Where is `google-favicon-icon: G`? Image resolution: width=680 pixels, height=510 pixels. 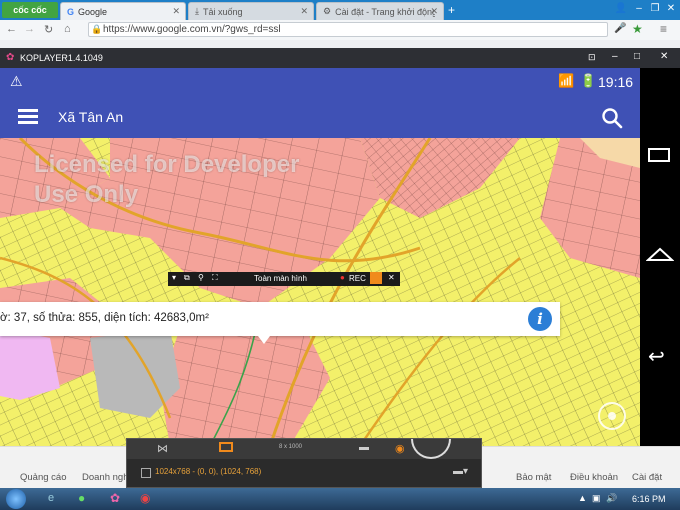
google-favicon-icon: G is located at coordinates (71, 11).